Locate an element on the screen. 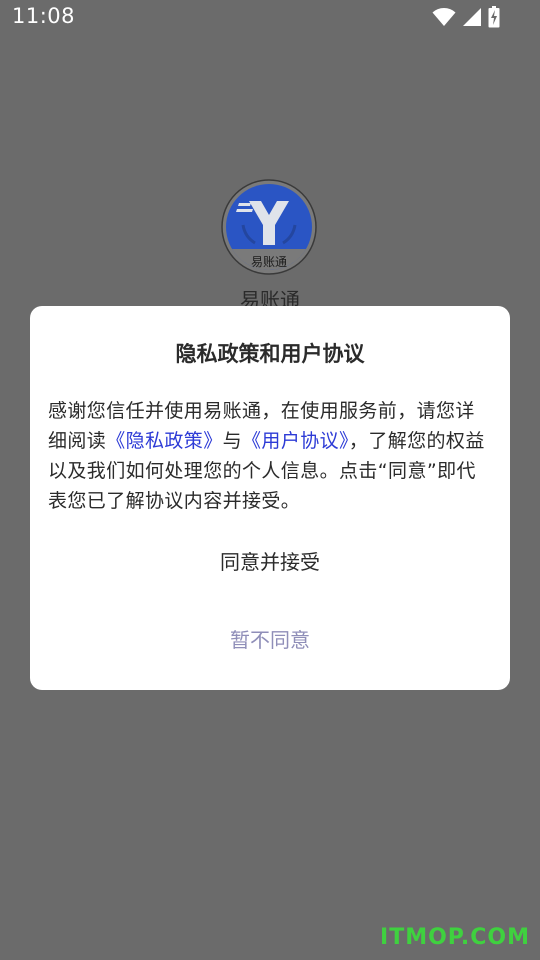 This screenshot has width=540, height=960. user-agreement-link: 《用户协议》 is located at coordinates (295, 441).